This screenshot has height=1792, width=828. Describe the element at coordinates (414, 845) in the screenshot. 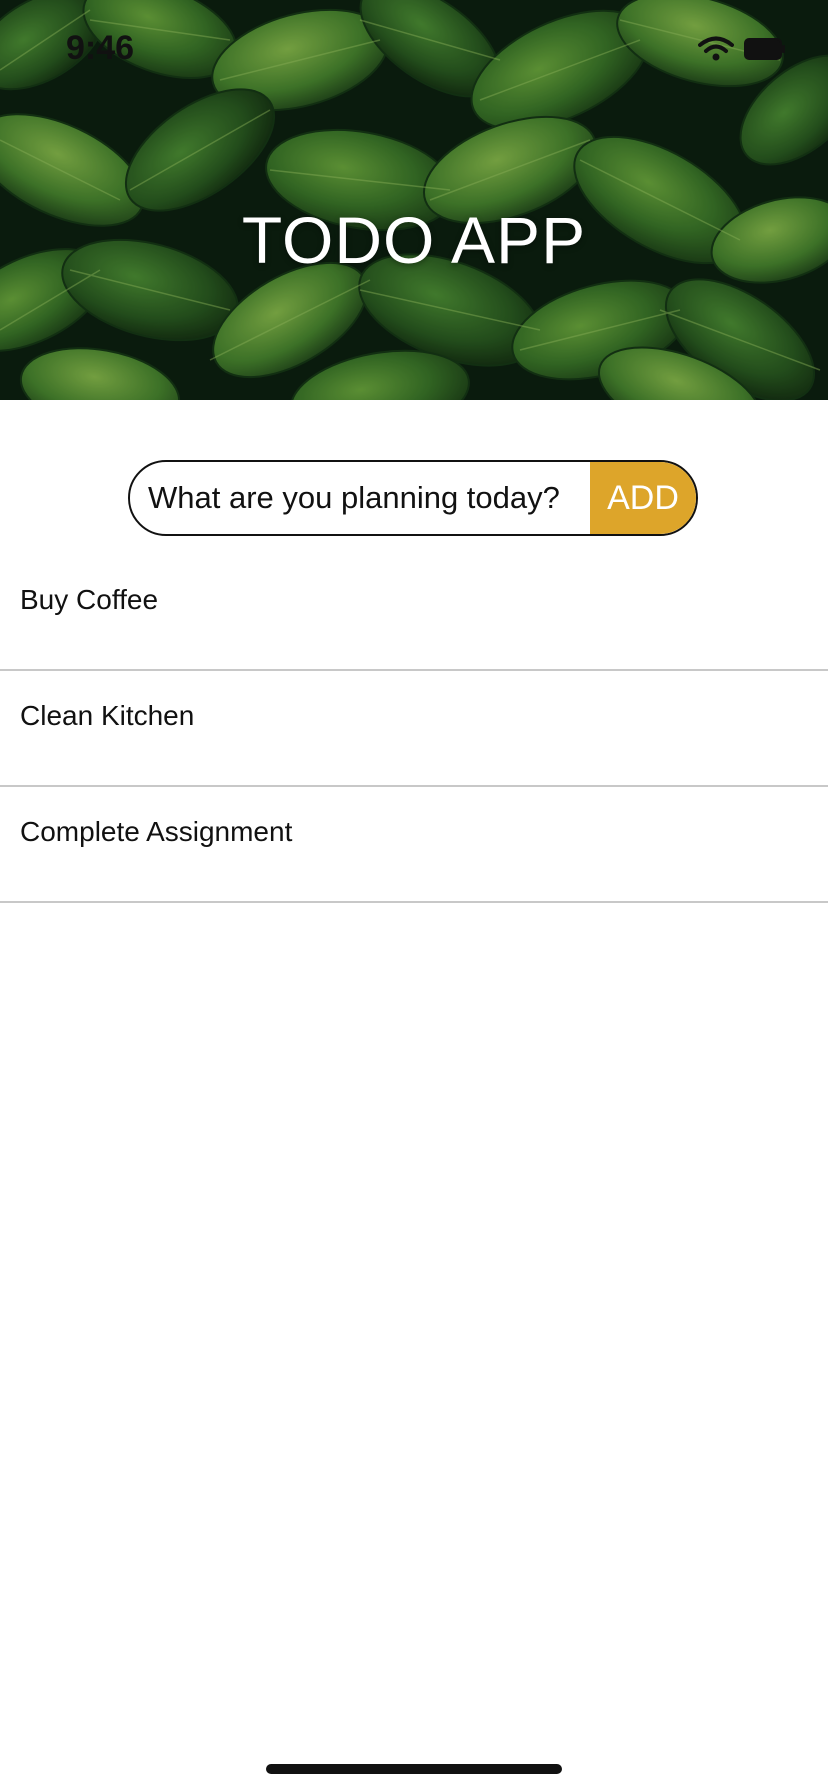

I see `list-item: Complete Assignment` at that location.